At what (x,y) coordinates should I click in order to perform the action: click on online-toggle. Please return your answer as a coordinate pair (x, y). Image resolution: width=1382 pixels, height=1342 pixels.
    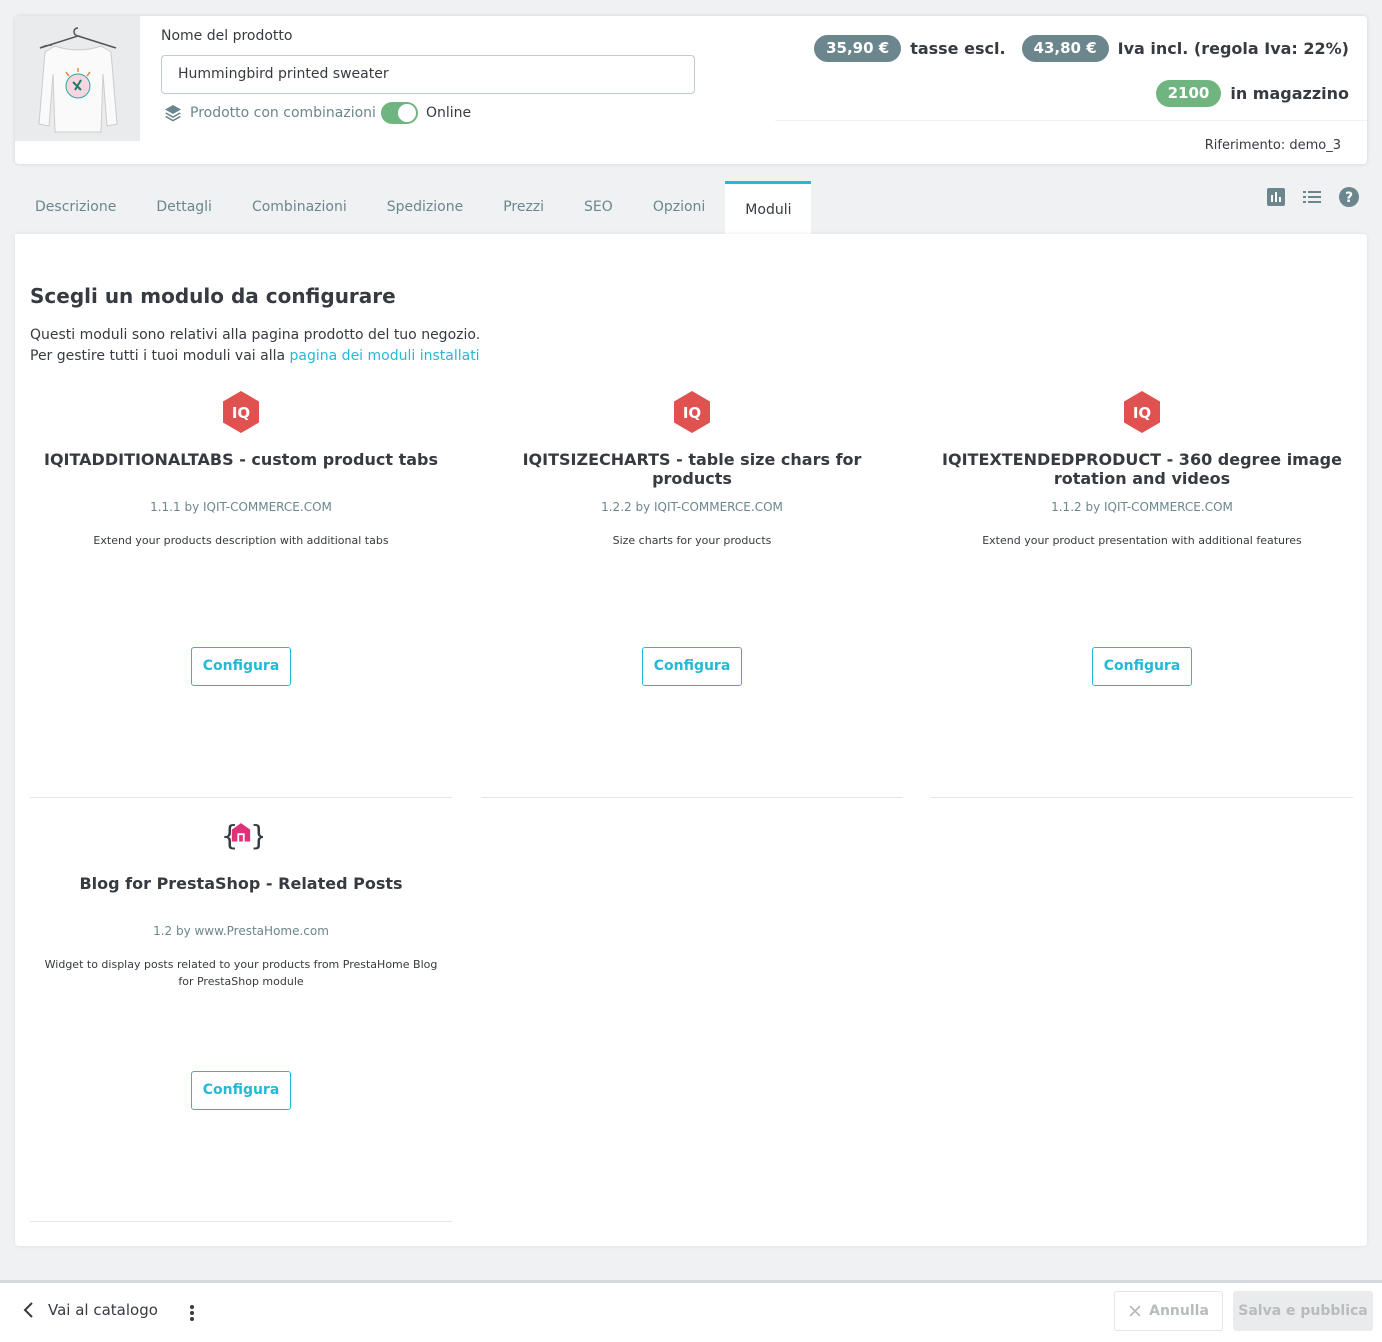
    Looking at the image, I should click on (399, 113).